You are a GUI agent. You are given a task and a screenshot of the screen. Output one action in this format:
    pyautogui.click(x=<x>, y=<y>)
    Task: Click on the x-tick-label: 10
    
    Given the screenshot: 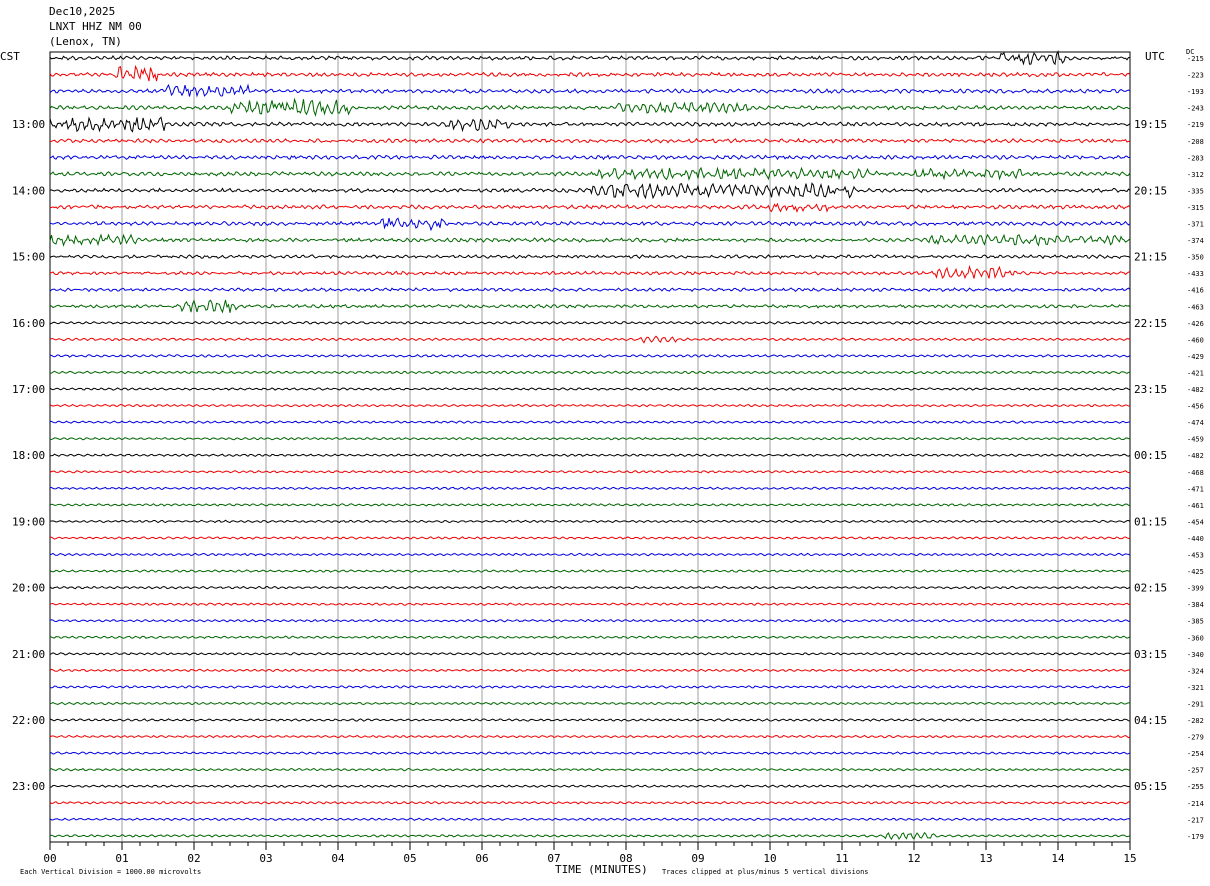 What is the action you would take?
    pyautogui.click(x=769, y=858)
    